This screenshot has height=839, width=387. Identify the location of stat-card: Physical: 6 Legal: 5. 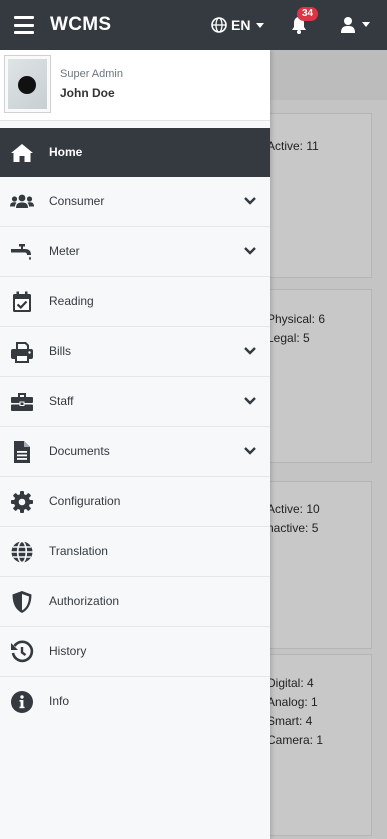
(317, 376).